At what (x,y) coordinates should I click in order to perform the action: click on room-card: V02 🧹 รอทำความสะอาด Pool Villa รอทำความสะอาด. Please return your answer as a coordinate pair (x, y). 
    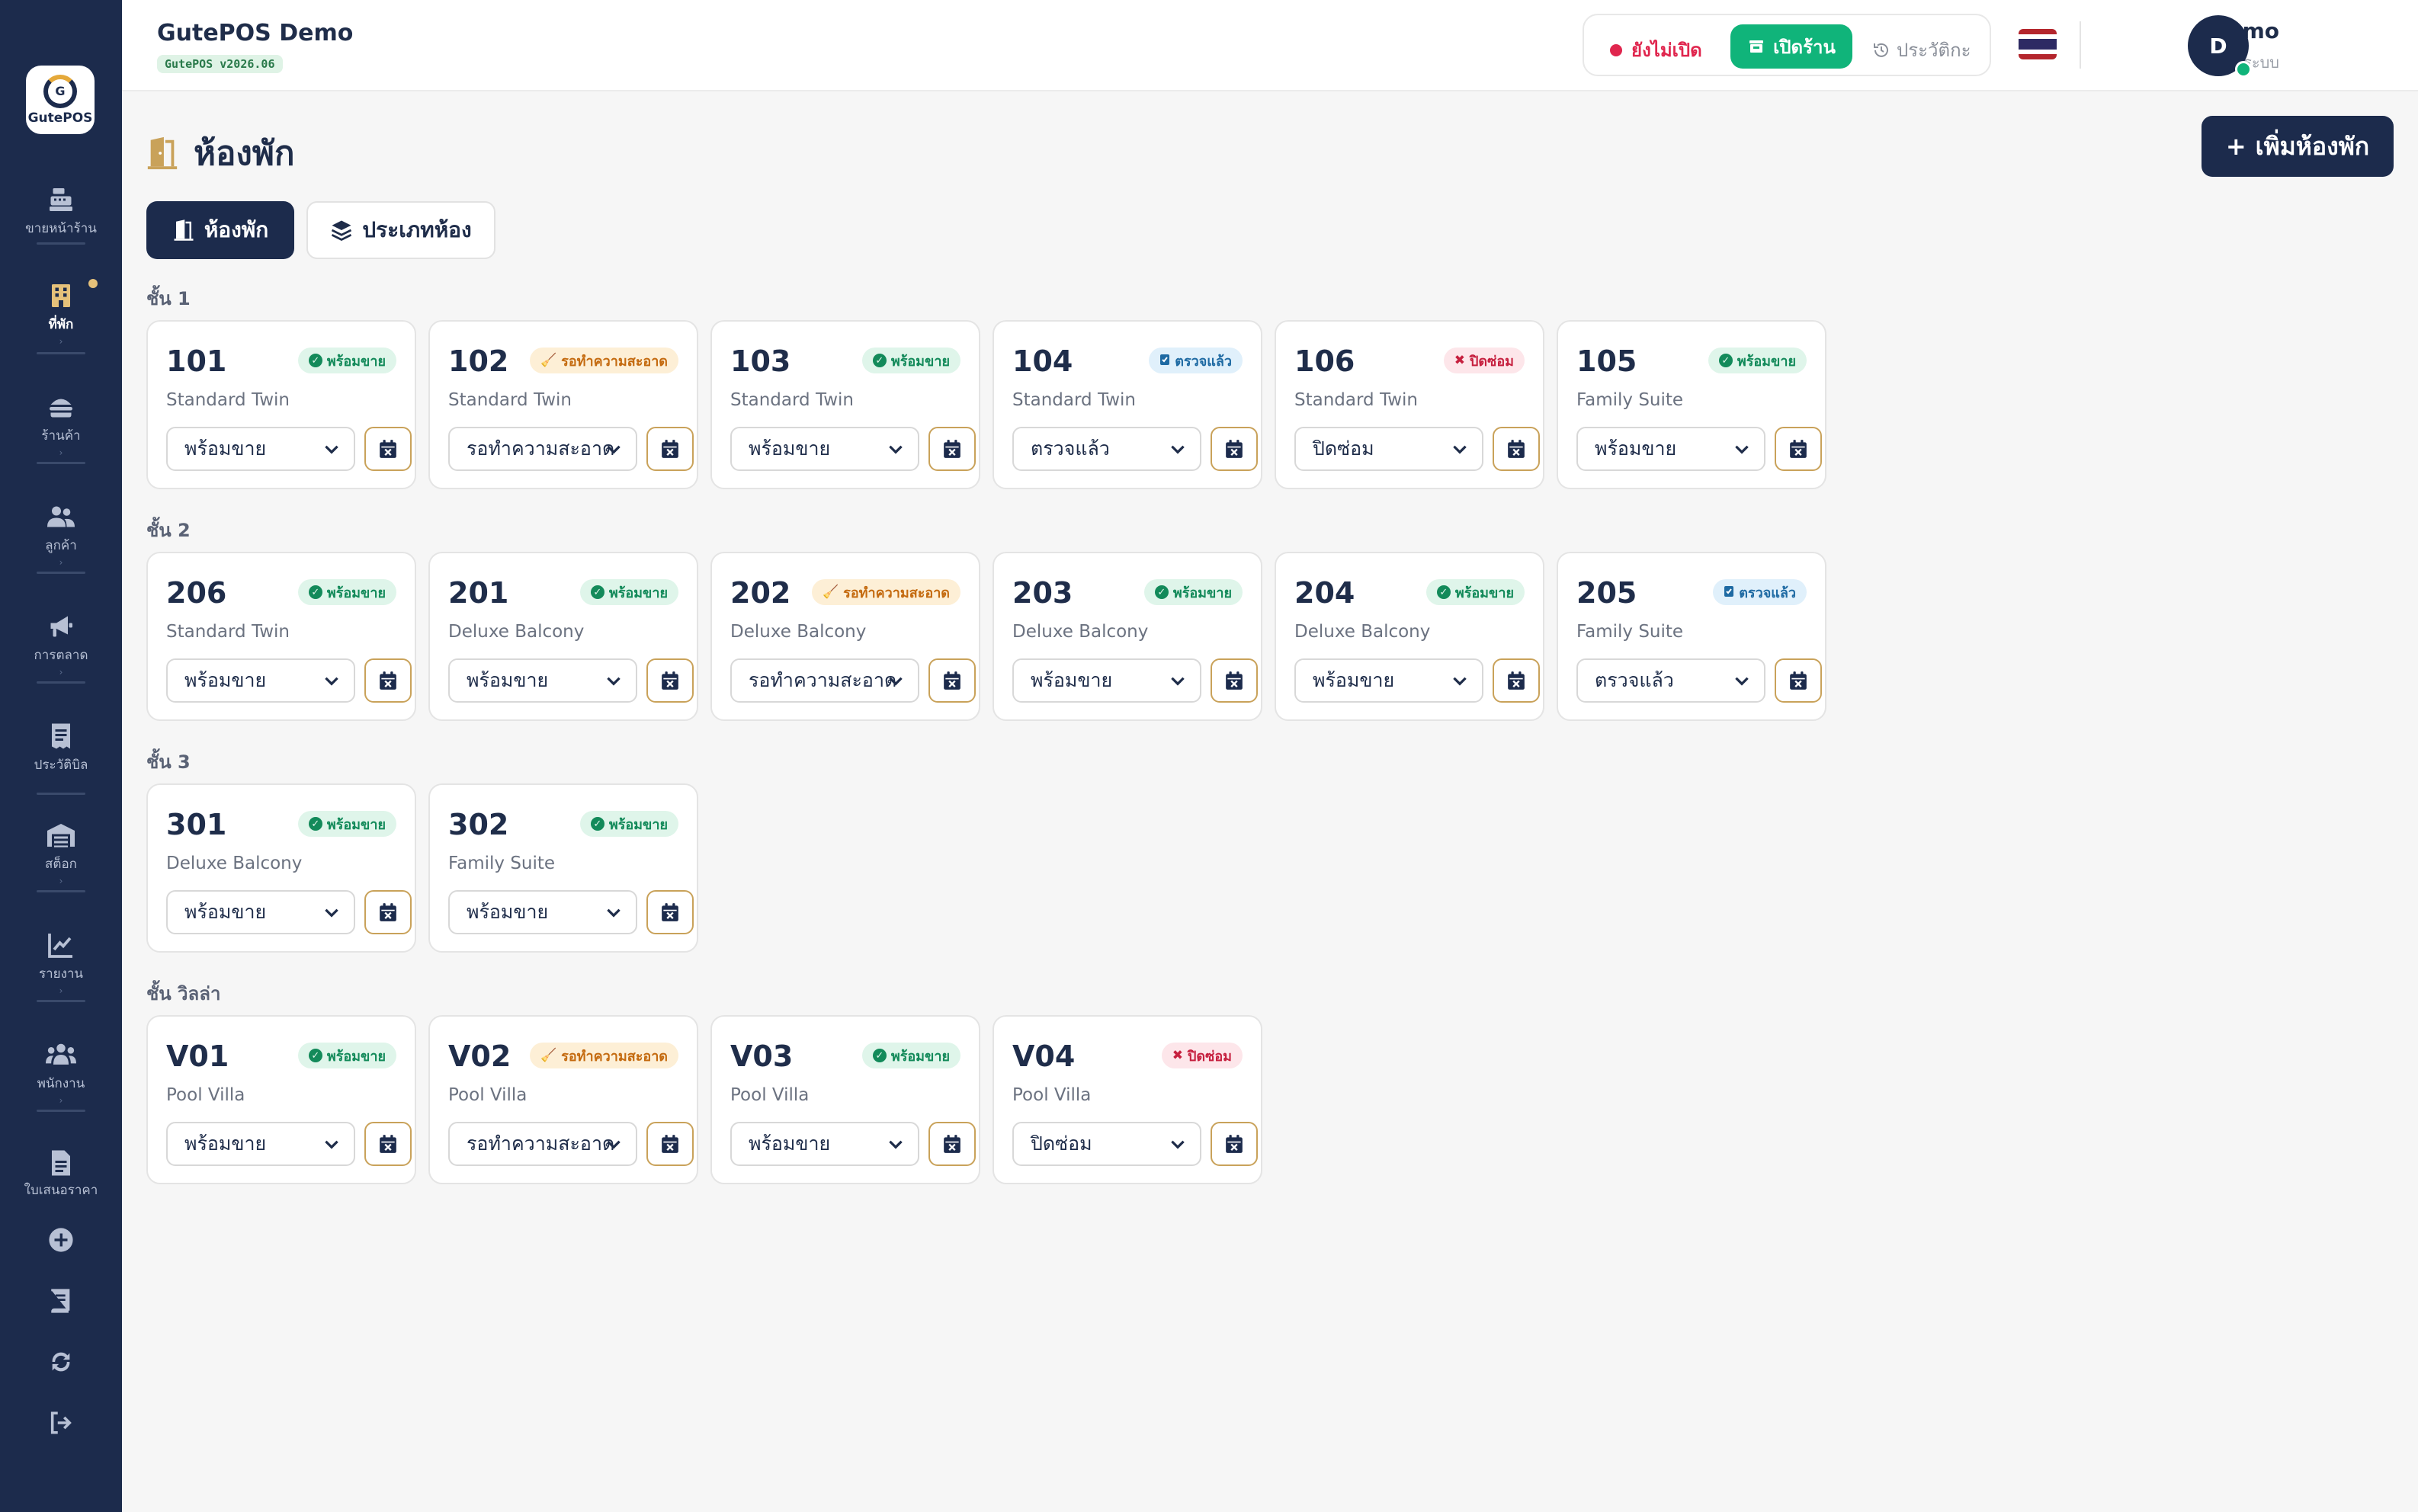
    Looking at the image, I should click on (563, 1099).